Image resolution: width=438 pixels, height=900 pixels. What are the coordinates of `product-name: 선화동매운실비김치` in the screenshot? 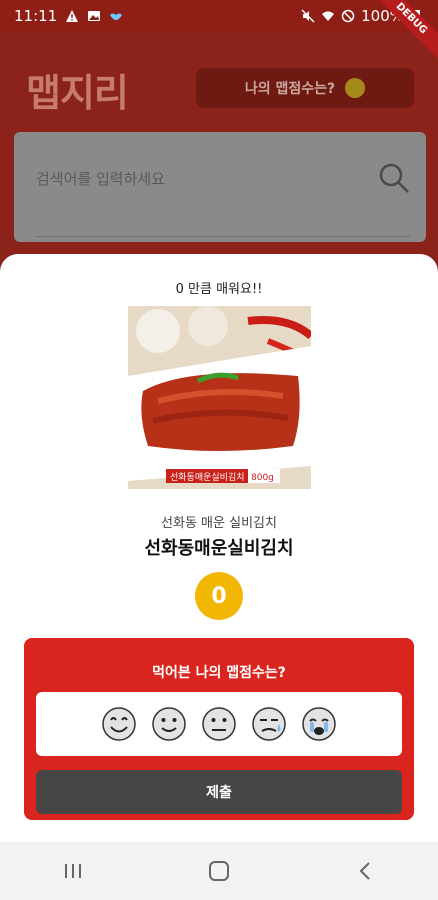 It's located at (219, 548).